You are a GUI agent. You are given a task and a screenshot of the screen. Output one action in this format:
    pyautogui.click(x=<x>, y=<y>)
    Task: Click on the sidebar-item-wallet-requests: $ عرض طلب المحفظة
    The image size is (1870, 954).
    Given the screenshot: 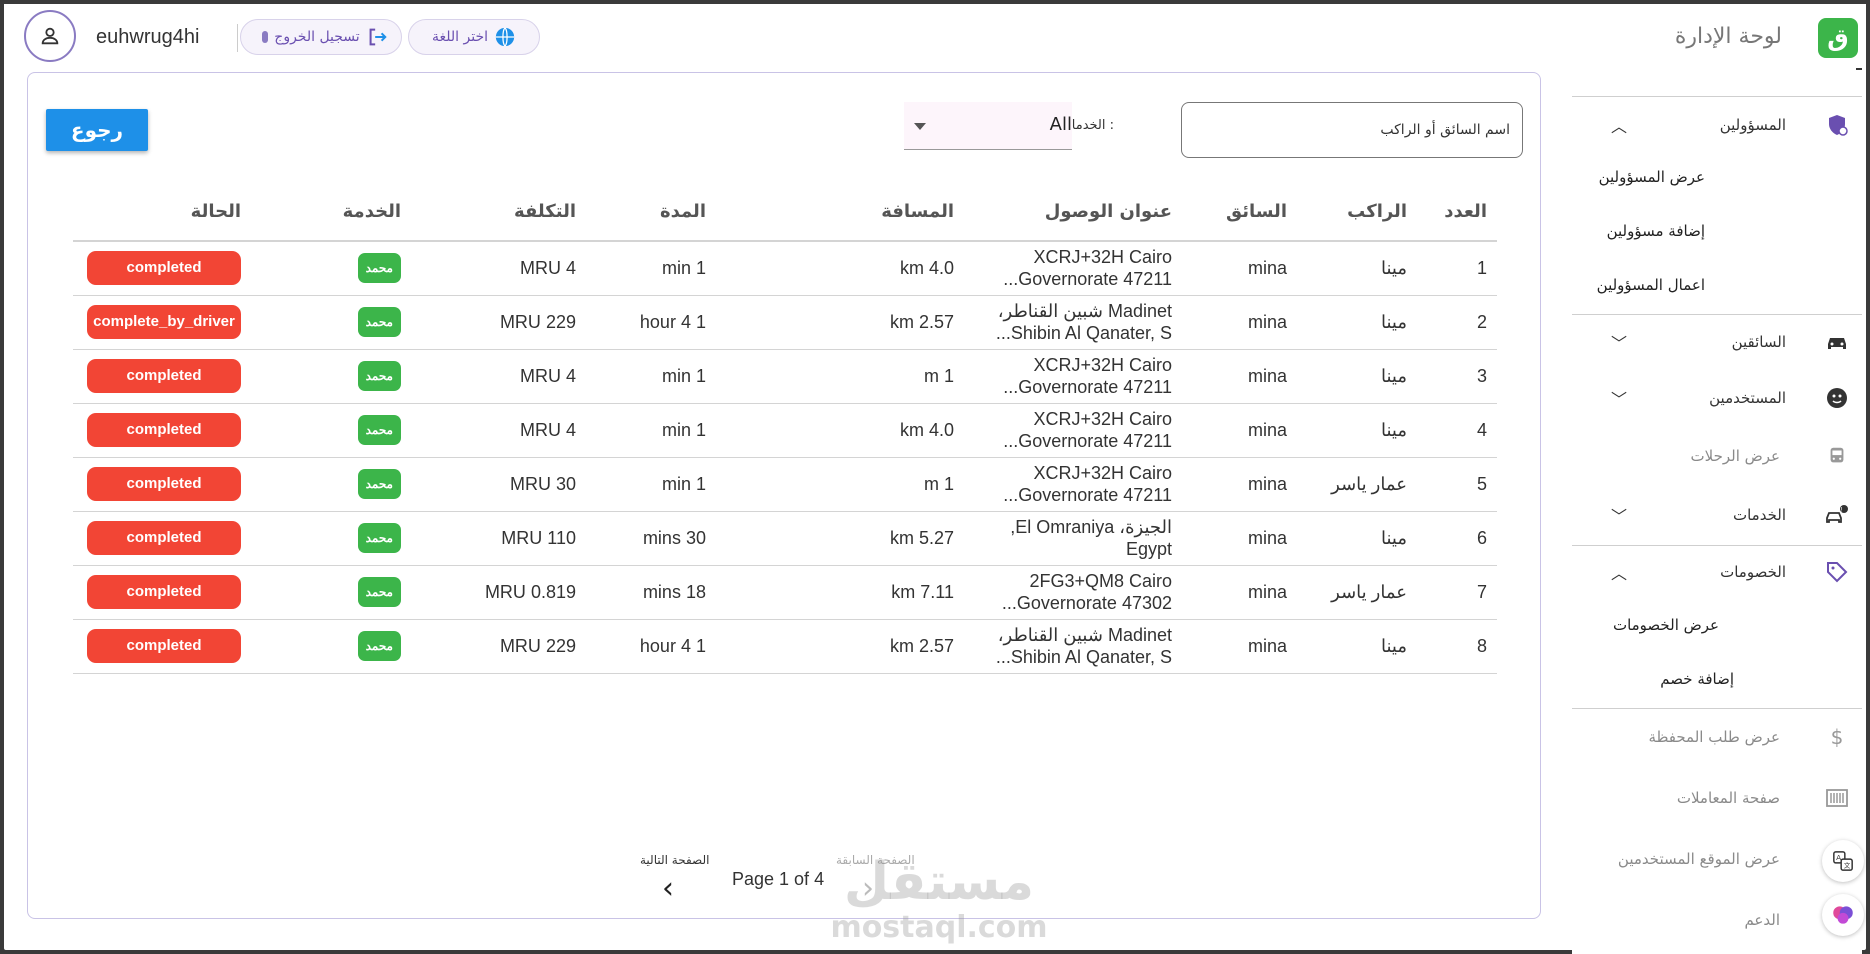 What is the action you would take?
    pyautogui.click(x=1717, y=737)
    